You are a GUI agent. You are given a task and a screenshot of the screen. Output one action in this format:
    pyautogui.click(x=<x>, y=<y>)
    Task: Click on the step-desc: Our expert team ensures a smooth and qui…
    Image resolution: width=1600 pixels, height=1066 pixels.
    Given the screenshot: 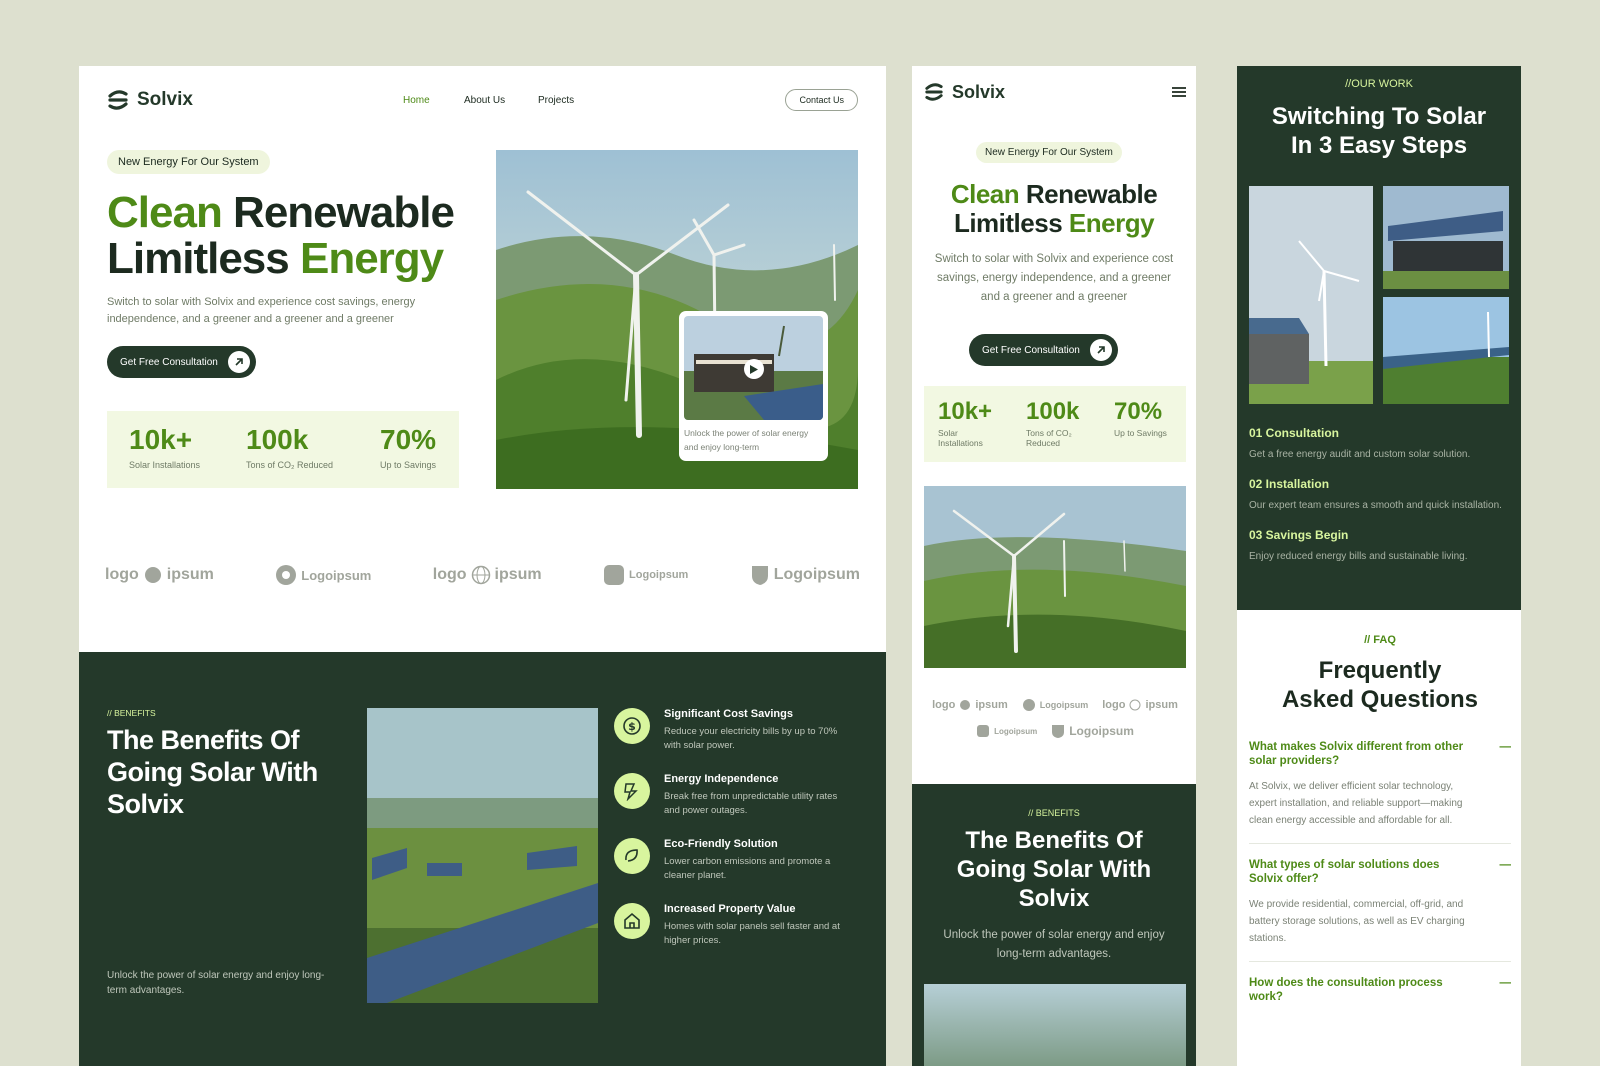 What is the action you would take?
    pyautogui.click(x=1375, y=505)
    